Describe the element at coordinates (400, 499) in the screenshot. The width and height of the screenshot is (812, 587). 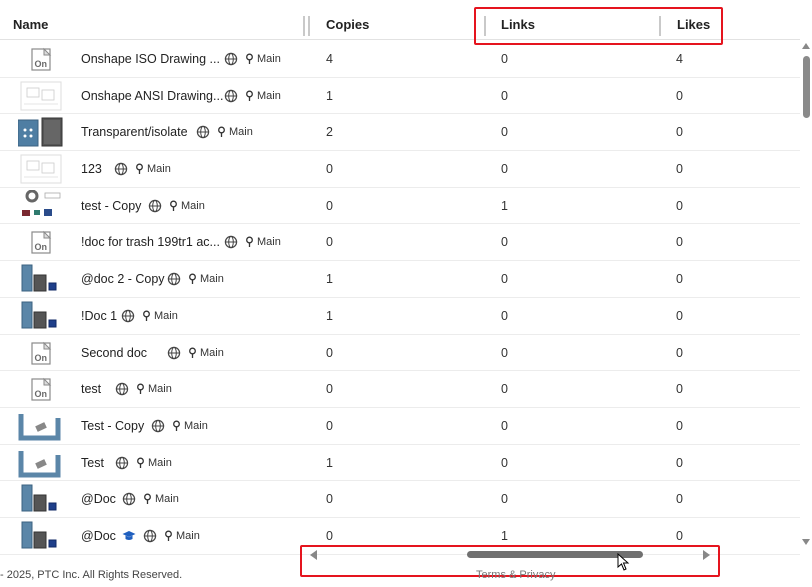
I see `table-row: @Doc Main 0 0 0` at that location.